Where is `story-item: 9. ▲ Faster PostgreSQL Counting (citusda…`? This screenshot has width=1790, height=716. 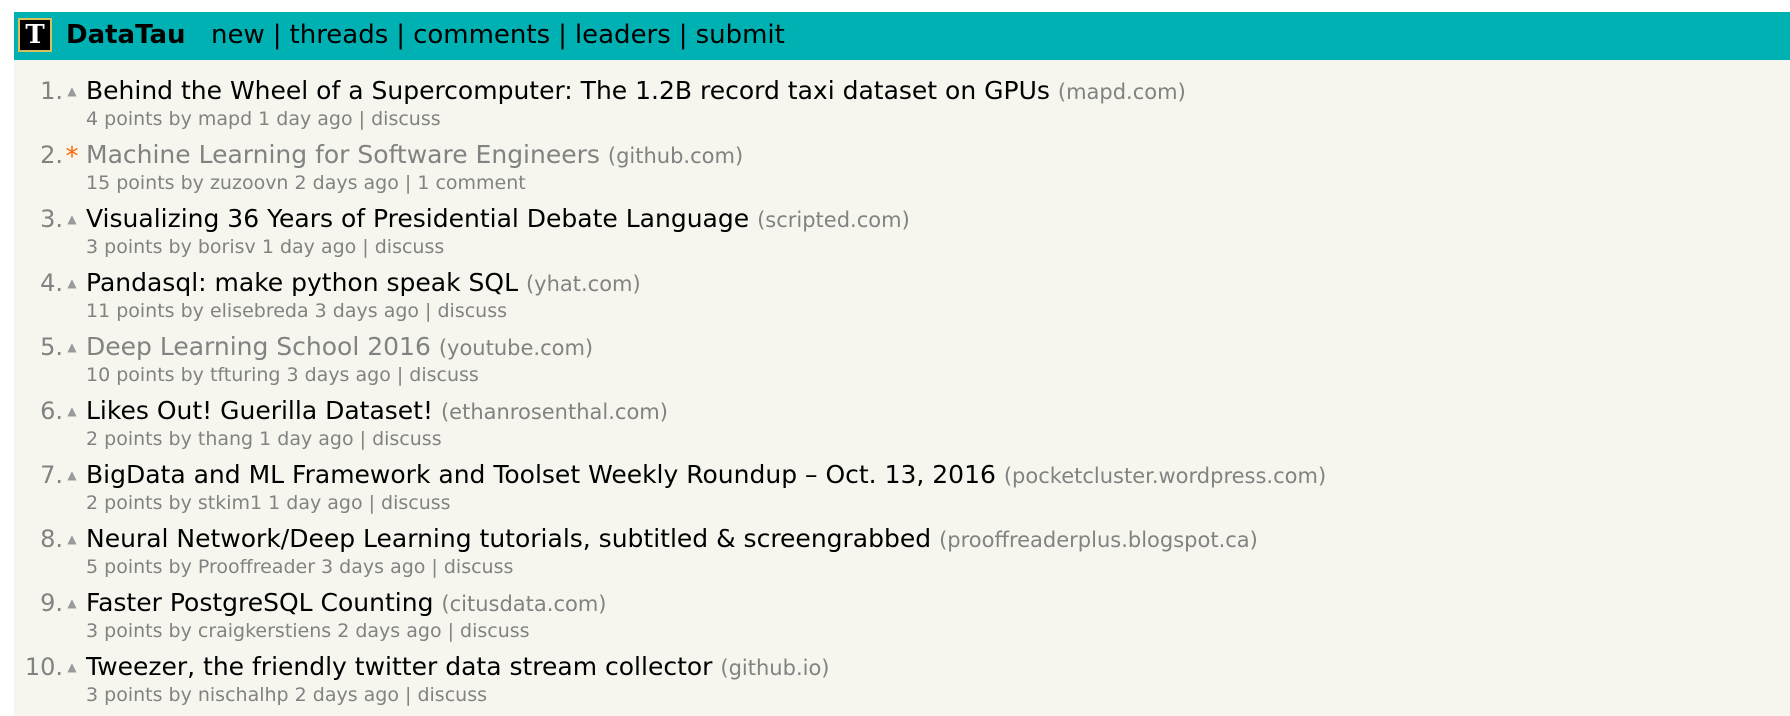 story-item: 9. ▲ Faster PostgreSQL Counting (citusda… is located at coordinates (902, 618).